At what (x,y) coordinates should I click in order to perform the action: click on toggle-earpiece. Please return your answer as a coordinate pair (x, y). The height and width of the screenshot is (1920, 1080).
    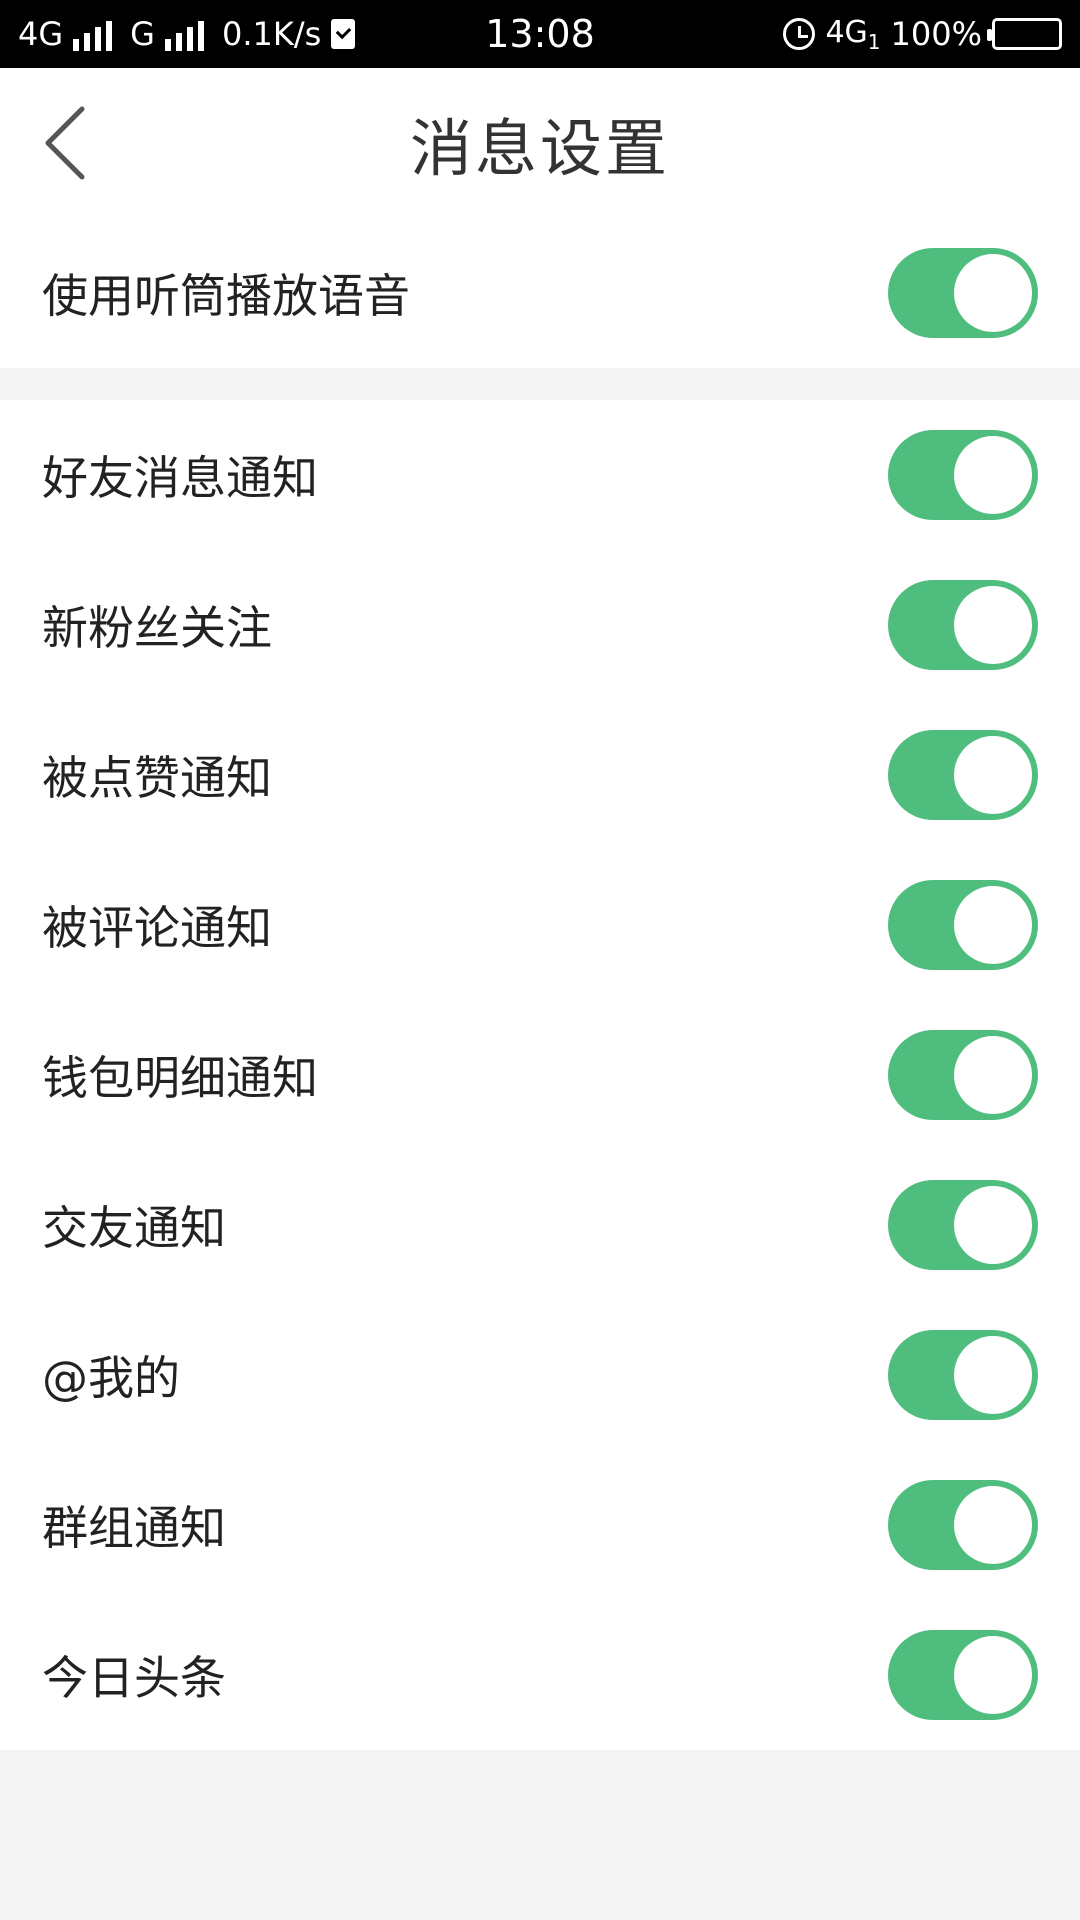
    Looking at the image, I should click on (963, 293).